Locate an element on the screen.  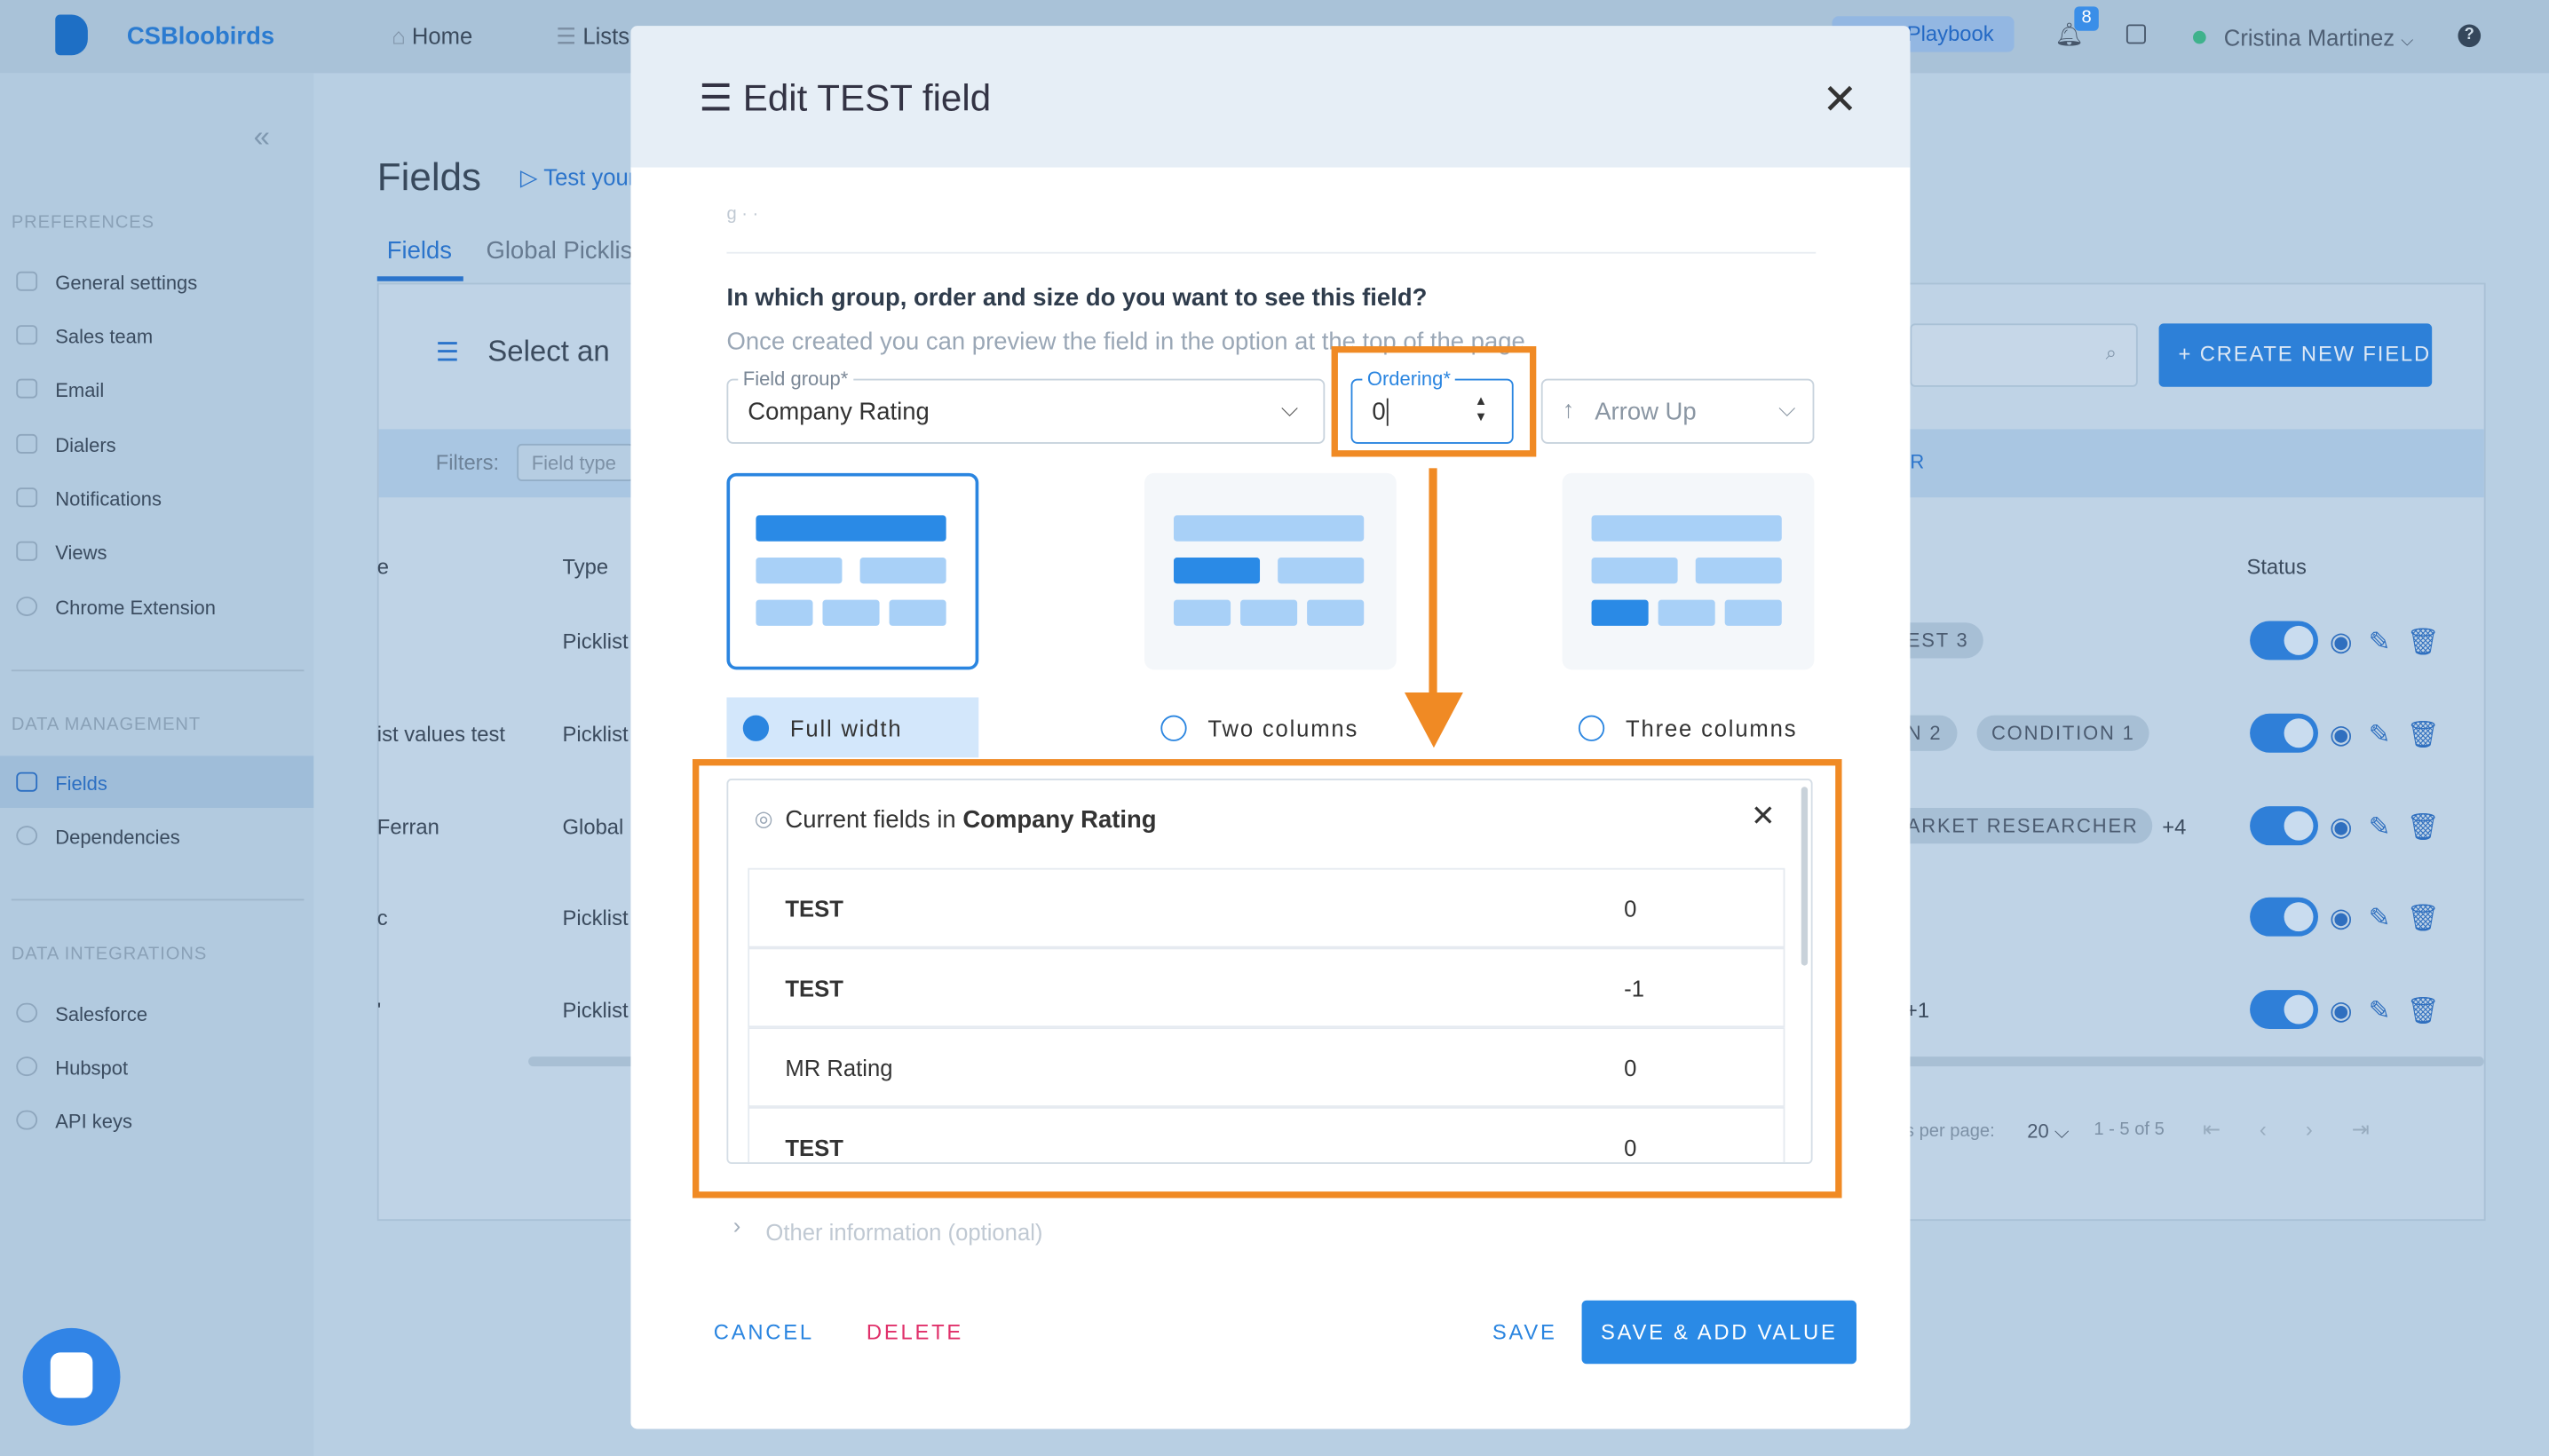
sidebar-item-chrome-extension: Chrome Extension is located at coordinates (156, 607).